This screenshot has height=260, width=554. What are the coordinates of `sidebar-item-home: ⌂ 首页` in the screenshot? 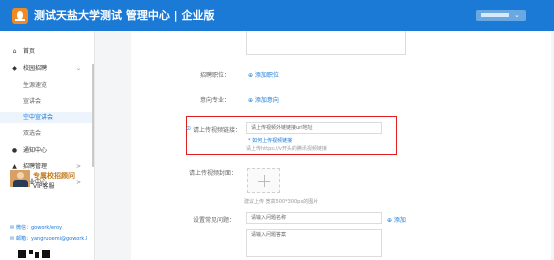 It's located at (46, 51).